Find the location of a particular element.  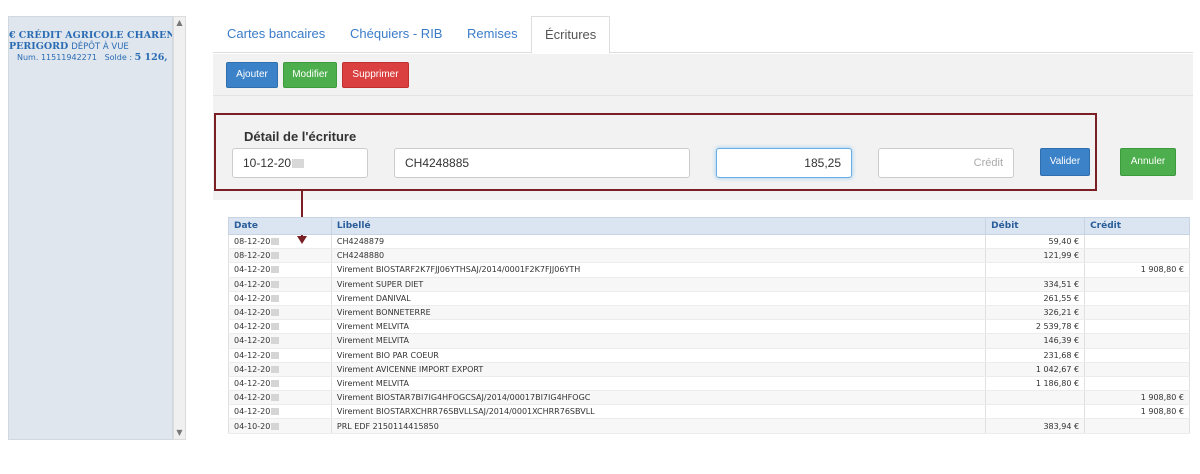

cell-credit: 1 908,80 € is located at coordinates (1137, 412).